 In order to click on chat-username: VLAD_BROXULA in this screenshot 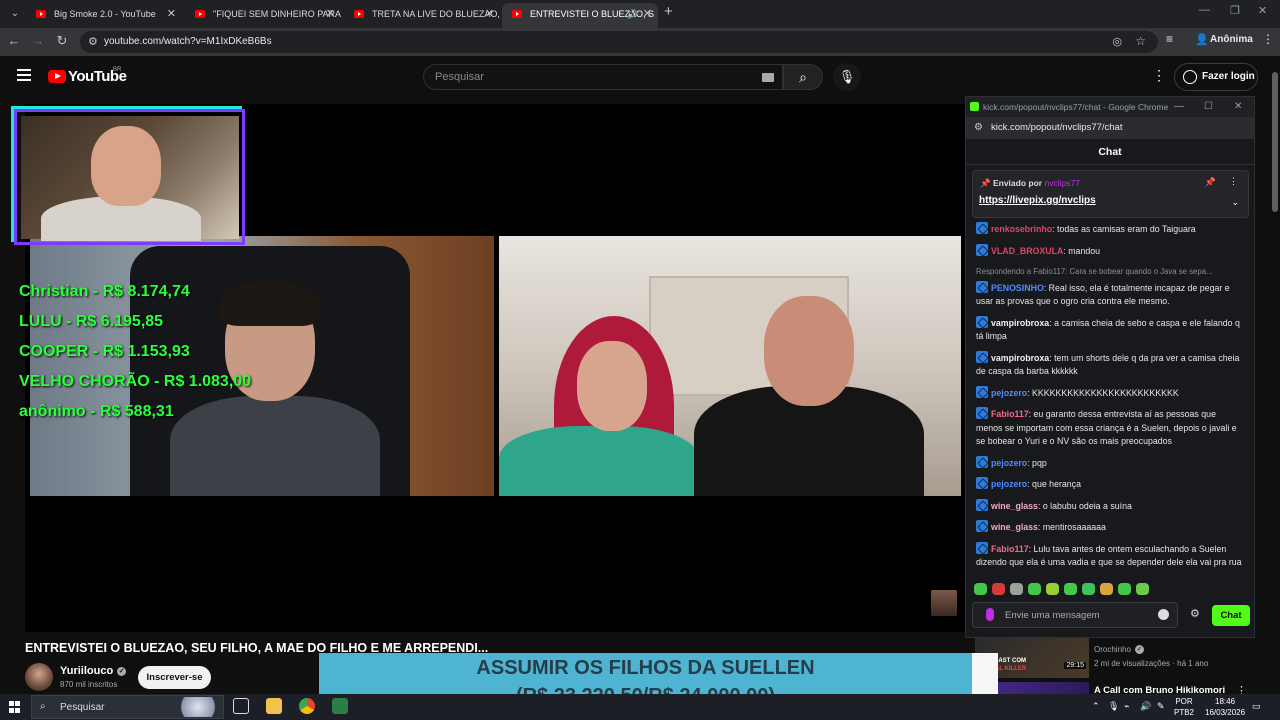, I will do `click(1027, 251)`.